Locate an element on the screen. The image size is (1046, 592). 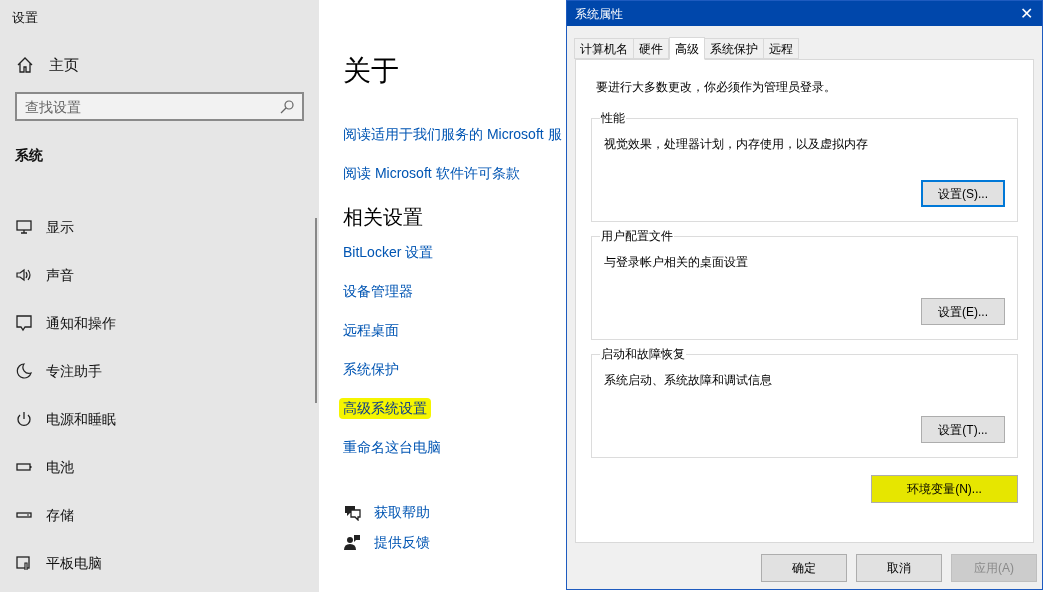
link: BitLocker 设置 is located at coordinates (388, 252).